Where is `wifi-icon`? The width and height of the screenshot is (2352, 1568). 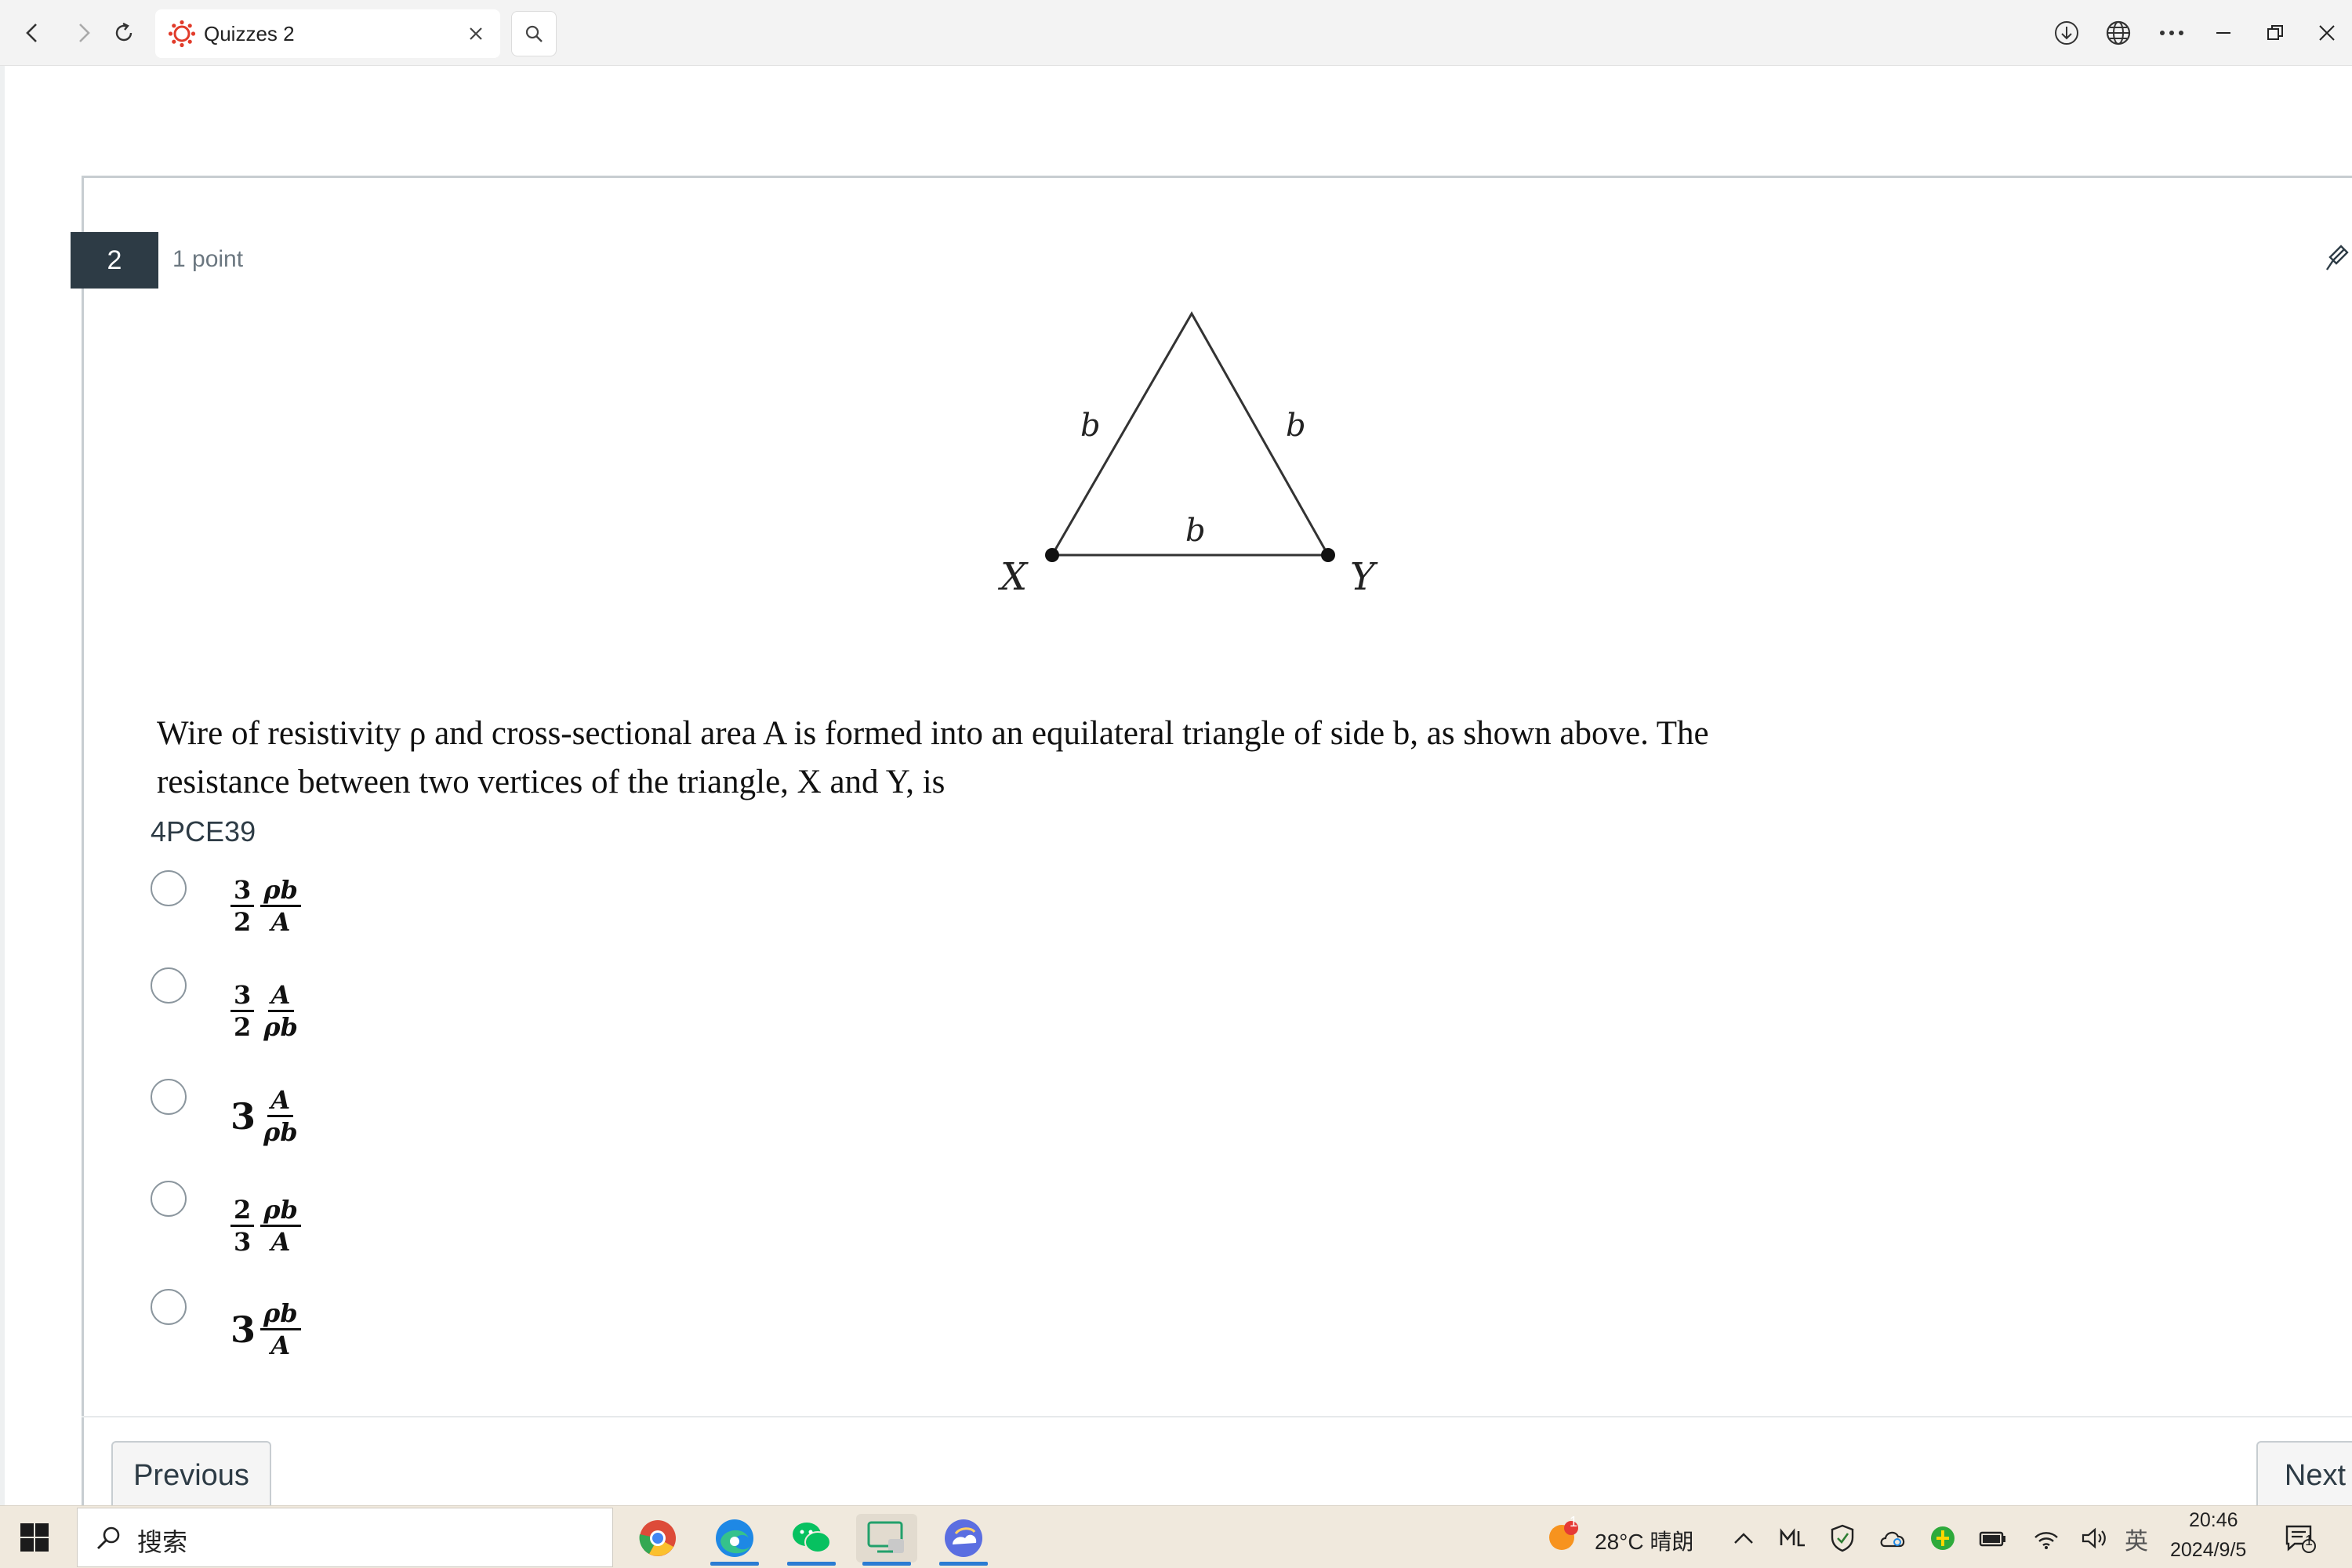 wifi-icon is located at coordinates (2046, 1538).